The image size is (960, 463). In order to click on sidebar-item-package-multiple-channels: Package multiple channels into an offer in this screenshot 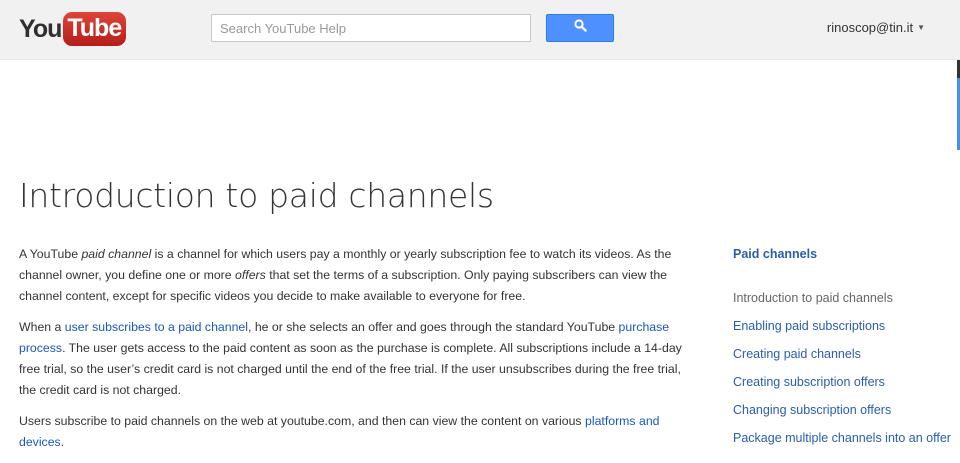, I will do `click(845, 438)`.